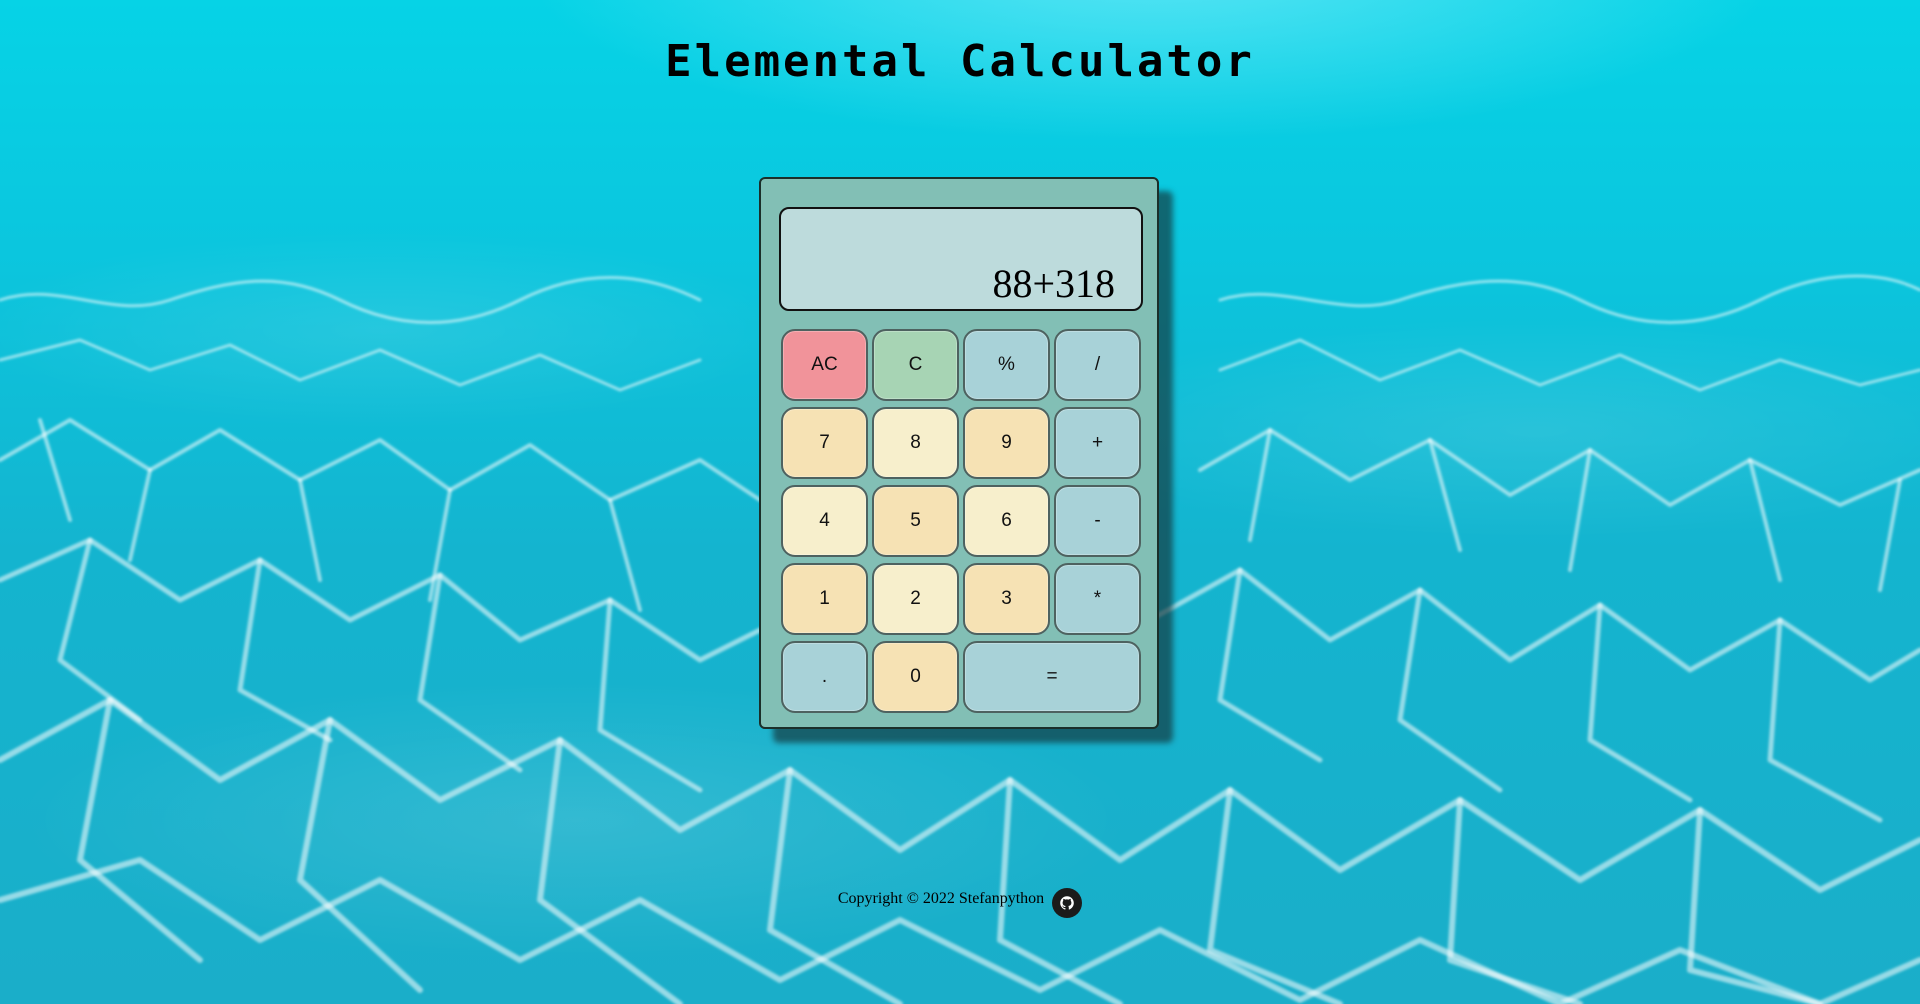 The width and height of the screenshot is (1920, 1004). What do you see at coordinates (1097, 521) in the screenshot?
I see `subtract-button: -` at bounding box center [1097, 521].